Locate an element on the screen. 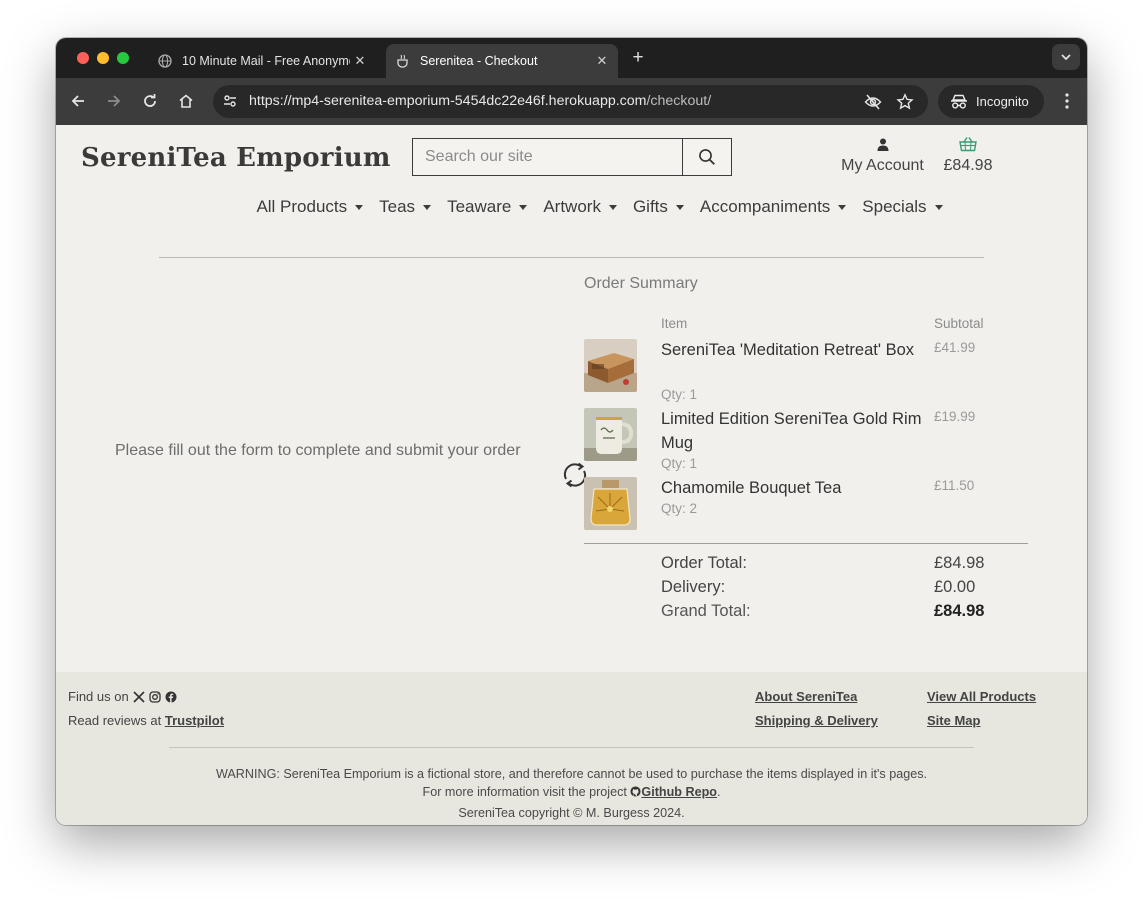  browser-menu-button is located at coordinates (1067, 101).